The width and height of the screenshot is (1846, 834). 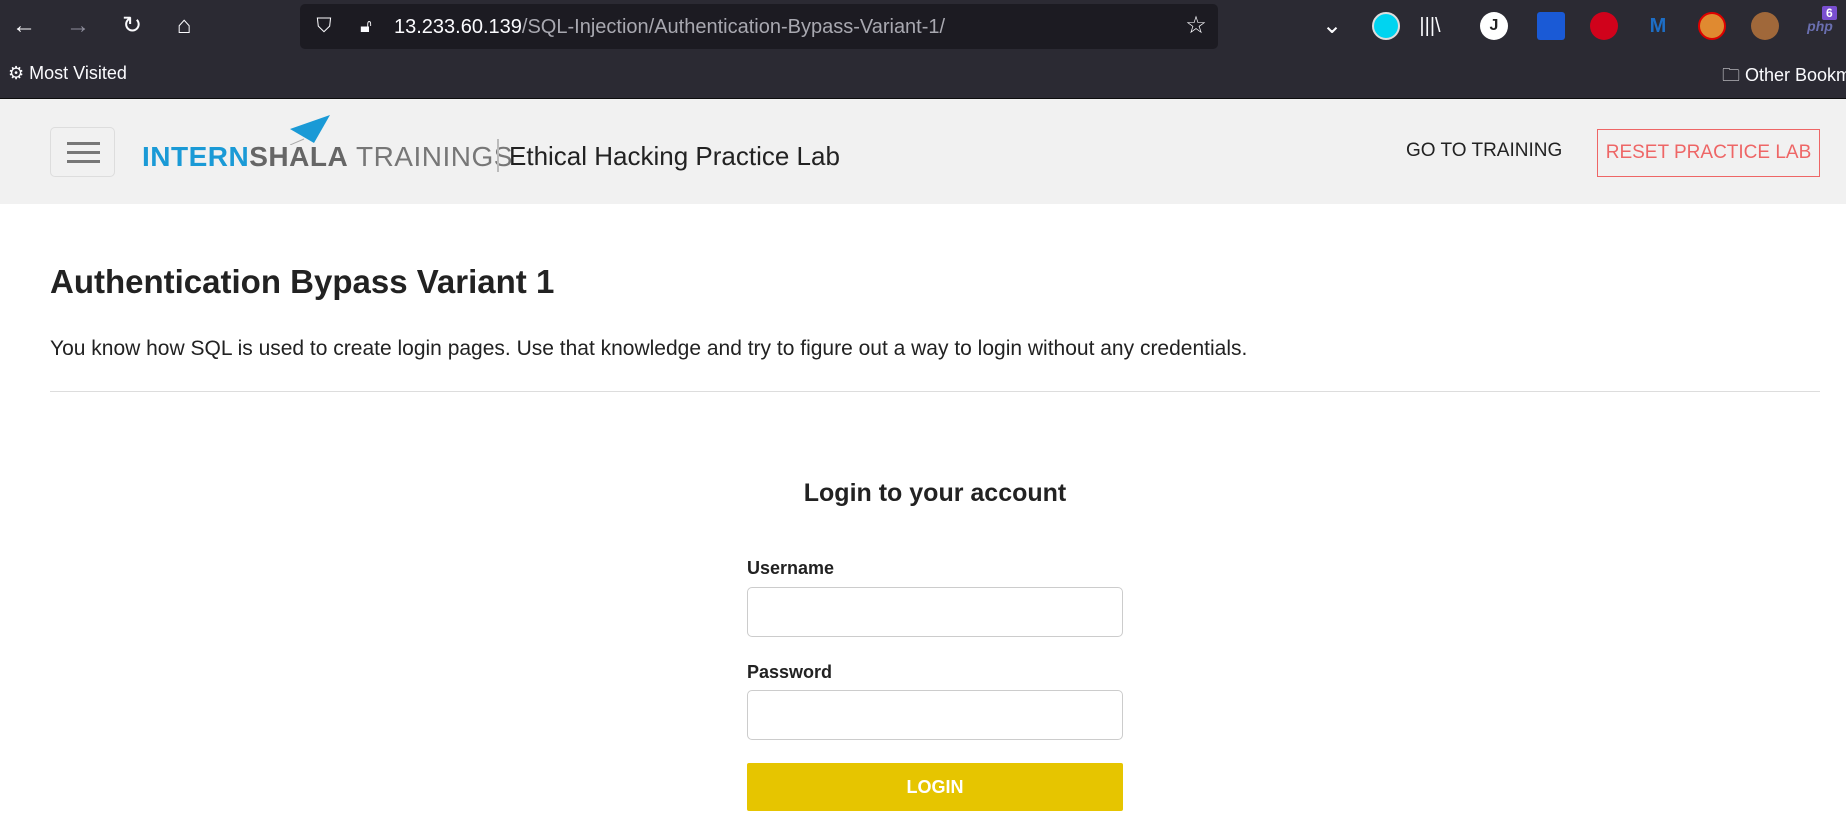 I want to click on bookmarks-bar: ⚙ Most Visited 🗀 Other Bookmarks, so click(x=923, y=76).